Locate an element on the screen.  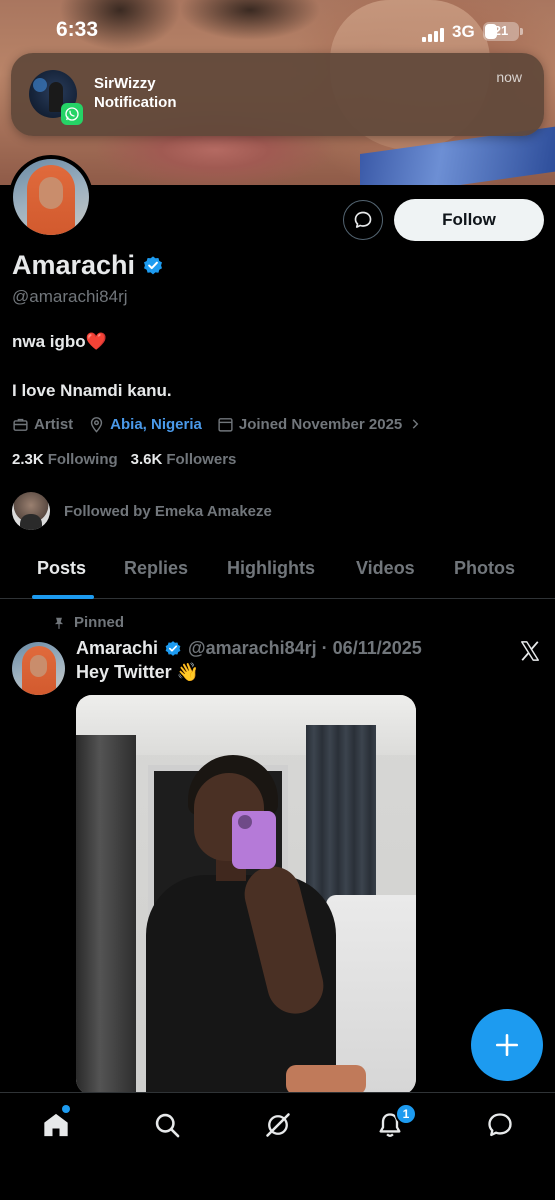
nav-messages is located at coordinates (500, 1125).